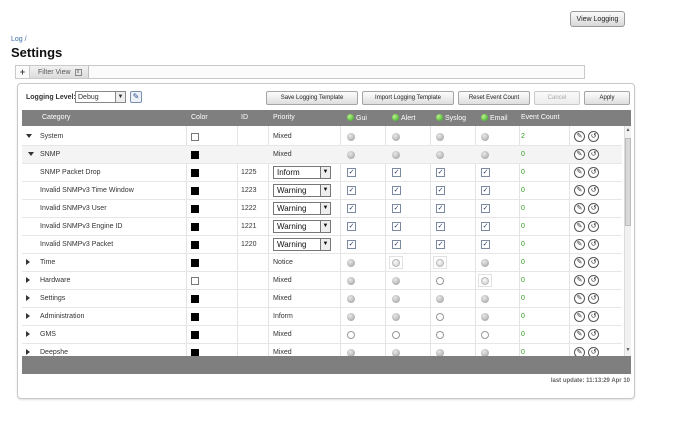  Describe the element at coordinates (451, 118) in the screenshot. I see `col-syslog: Syslog` at that location.